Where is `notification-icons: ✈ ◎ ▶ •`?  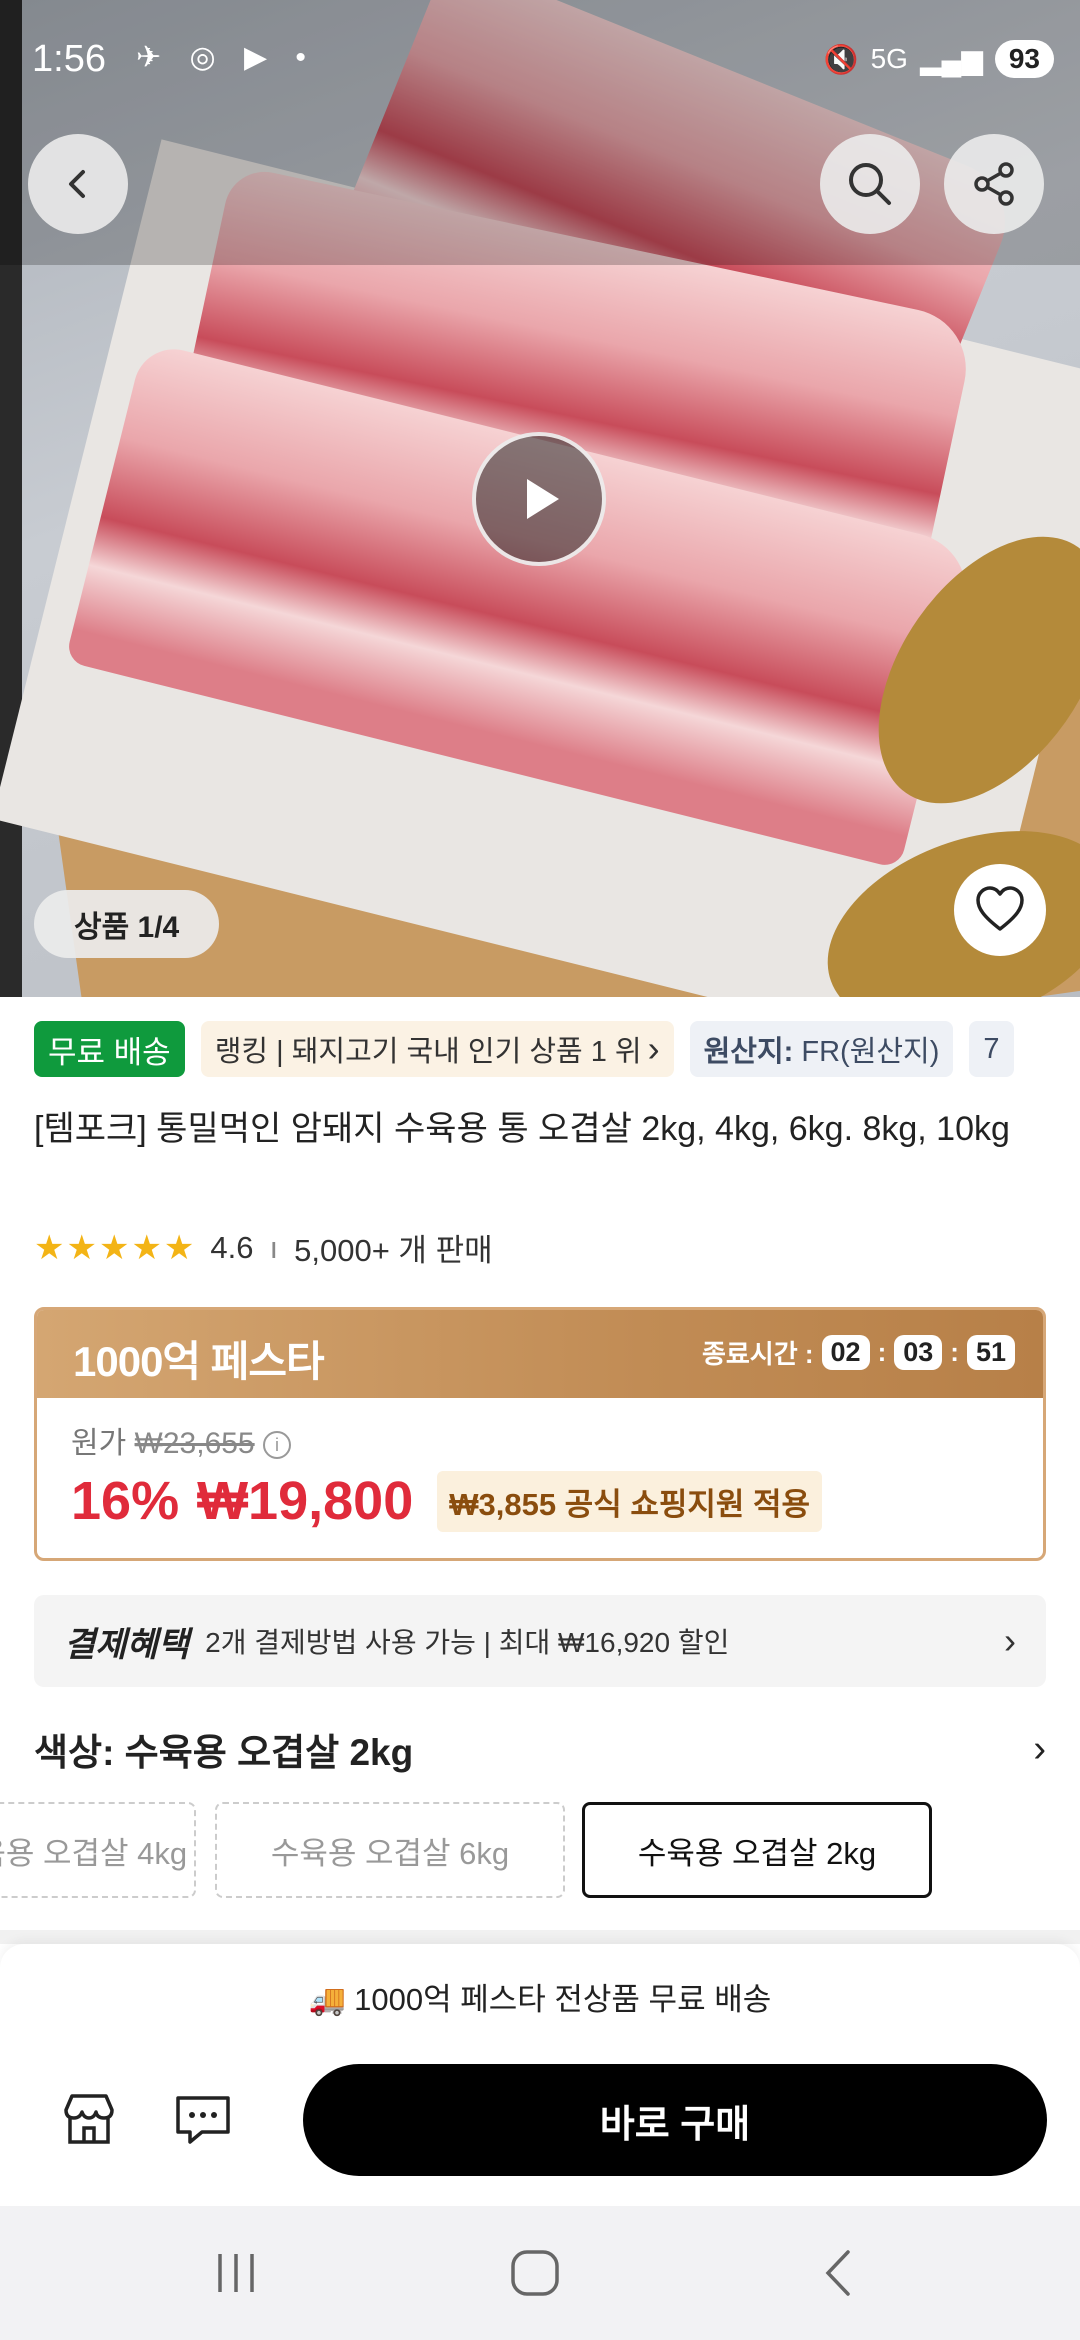
notification-icons: ✈ ◎ ▶ • is located at coordinates (226, 57).